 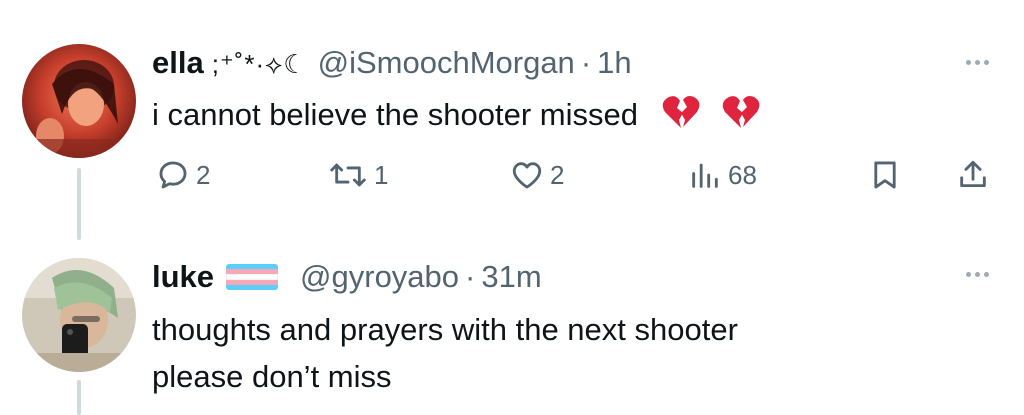 I want to click on like-count: 2, so click(x=557, y=174).